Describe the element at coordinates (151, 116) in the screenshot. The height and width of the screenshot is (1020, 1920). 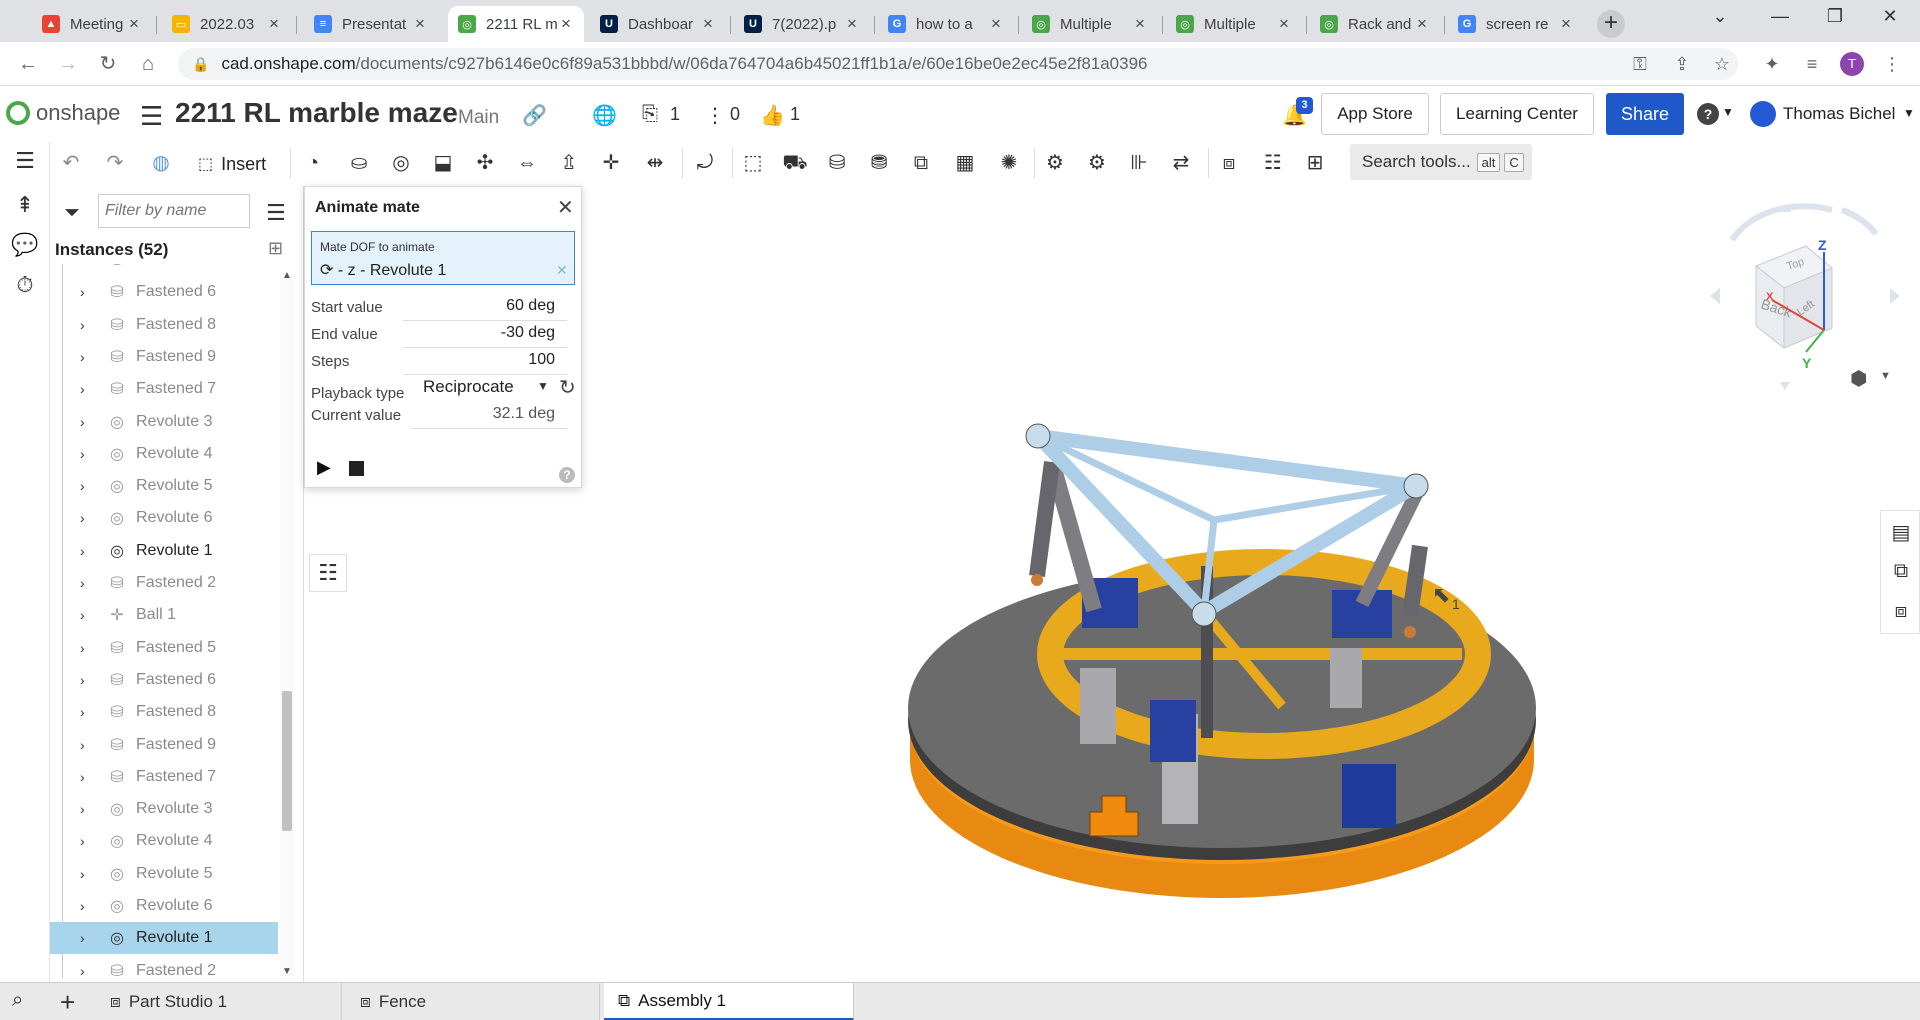
I see `document-menu-icon: ☰` at that location.